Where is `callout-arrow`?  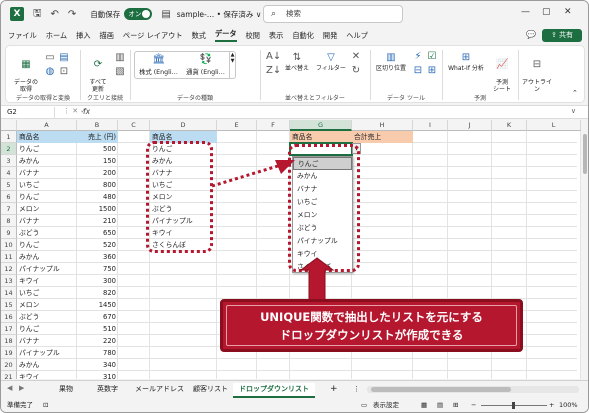 callout-arrow is located at coordinates (317, 279).